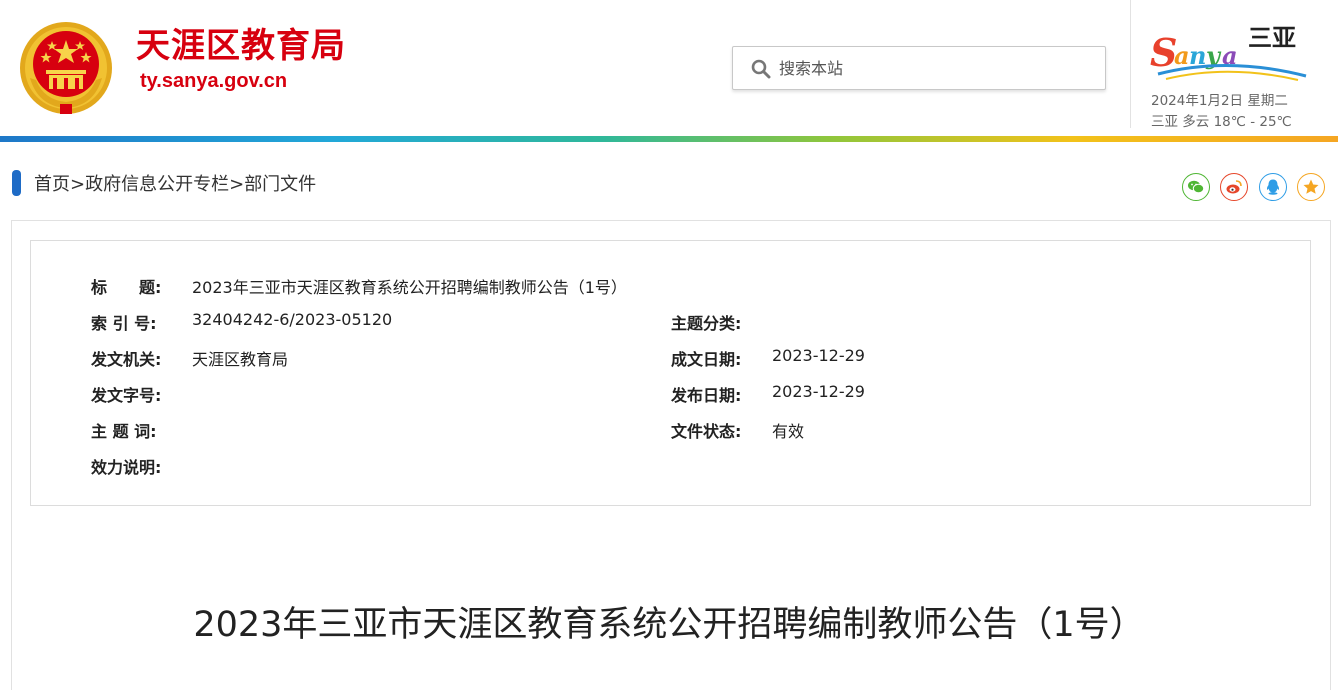 The width and height of the screenshot is (1338, 690). I want to click on document-number-label: 发文字号:, so click(126, 395).